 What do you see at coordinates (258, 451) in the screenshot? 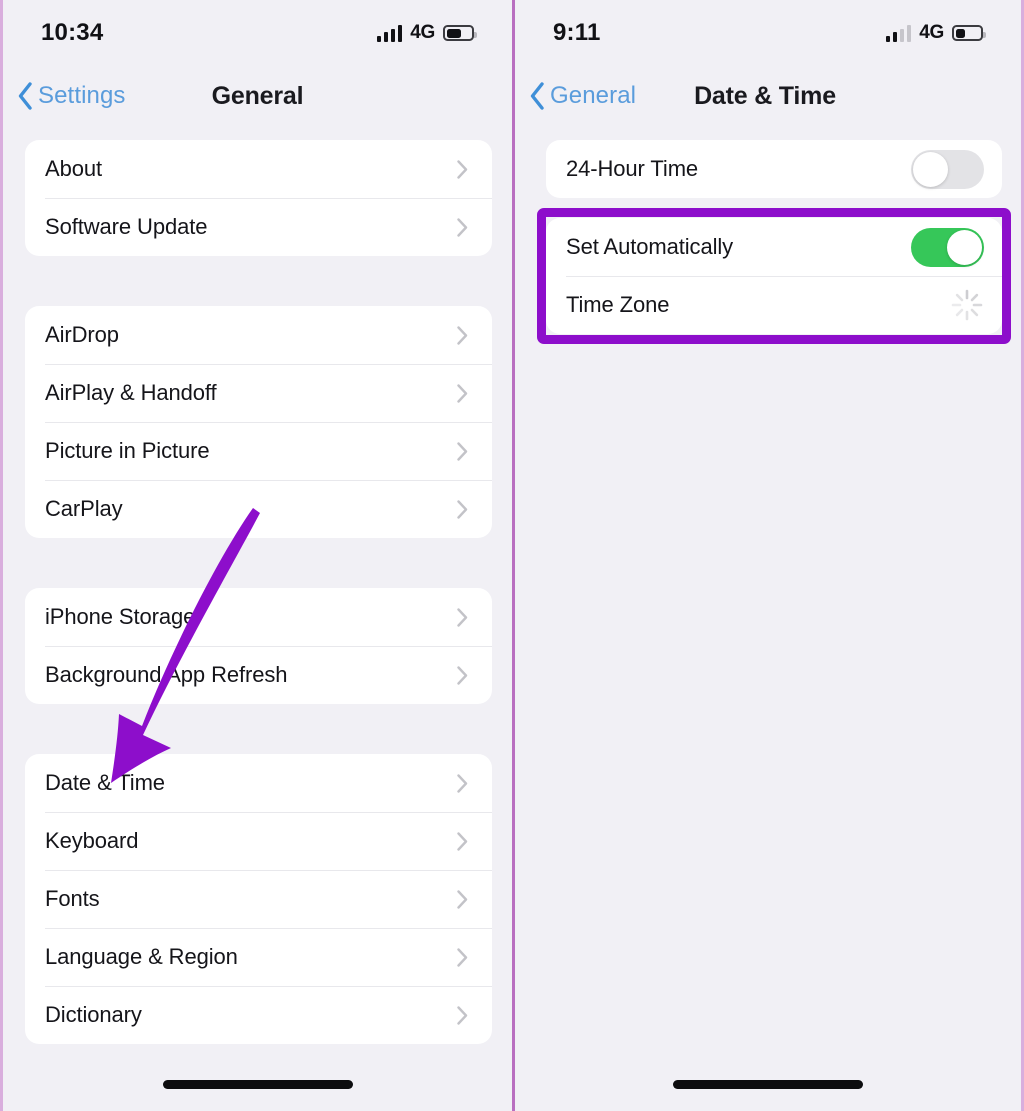
I see `list-item-picture-in-picture: Picture in Picture` at bounding box center [258, 451].